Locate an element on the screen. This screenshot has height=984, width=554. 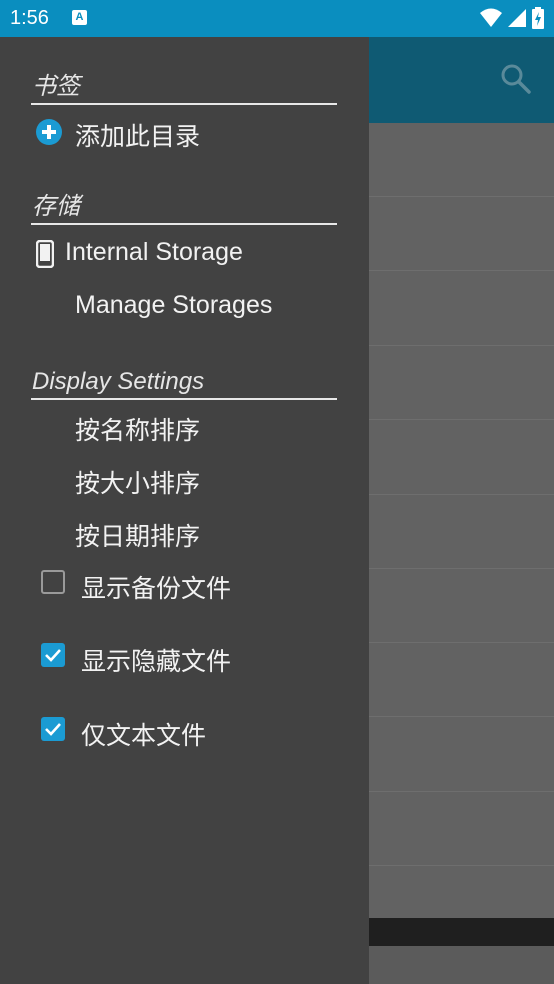
text-files-only-item: 仅文本文件 is located at coordinates (191, 731).